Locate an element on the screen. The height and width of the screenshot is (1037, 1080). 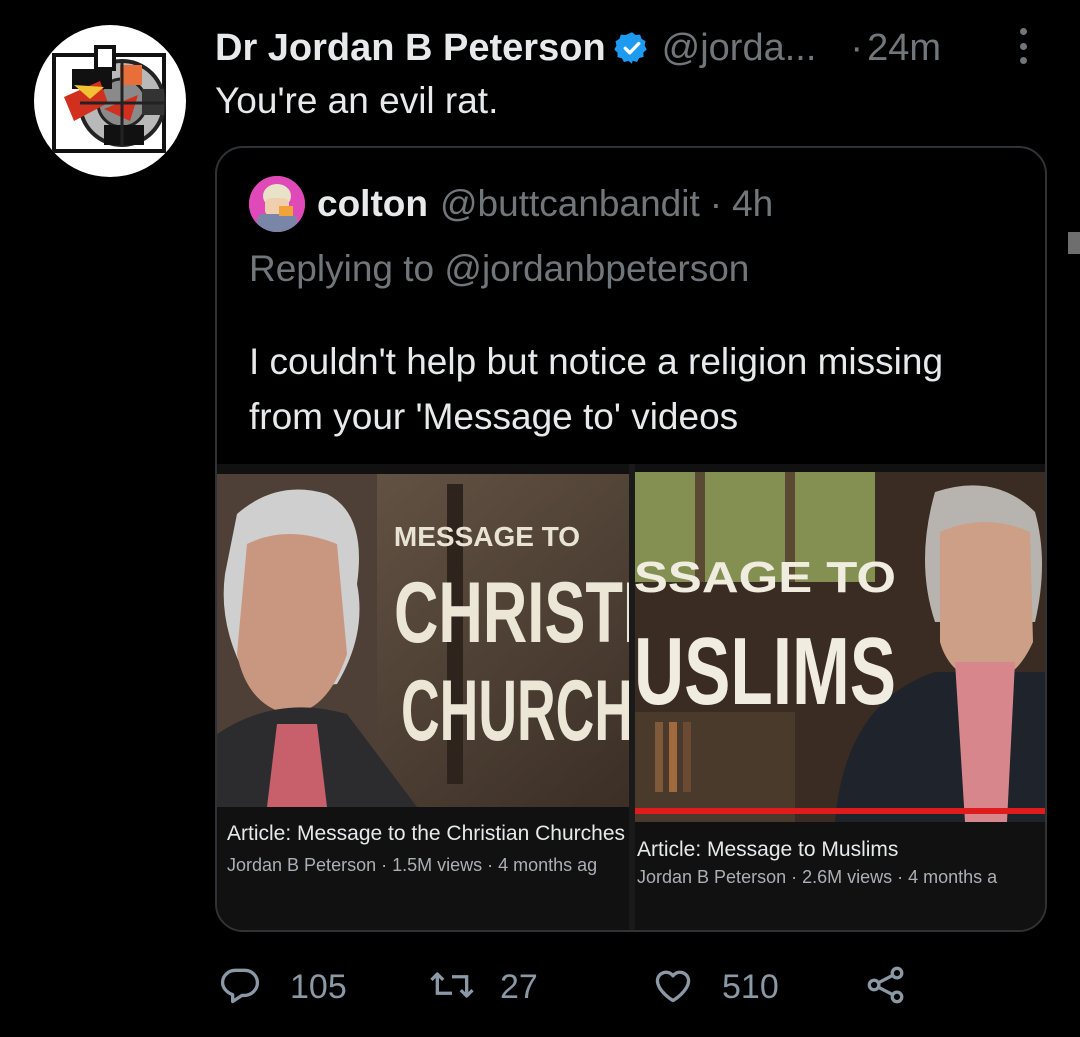
replying-to-mention: @jordanbpeterson is located at coordinates (596, 268).